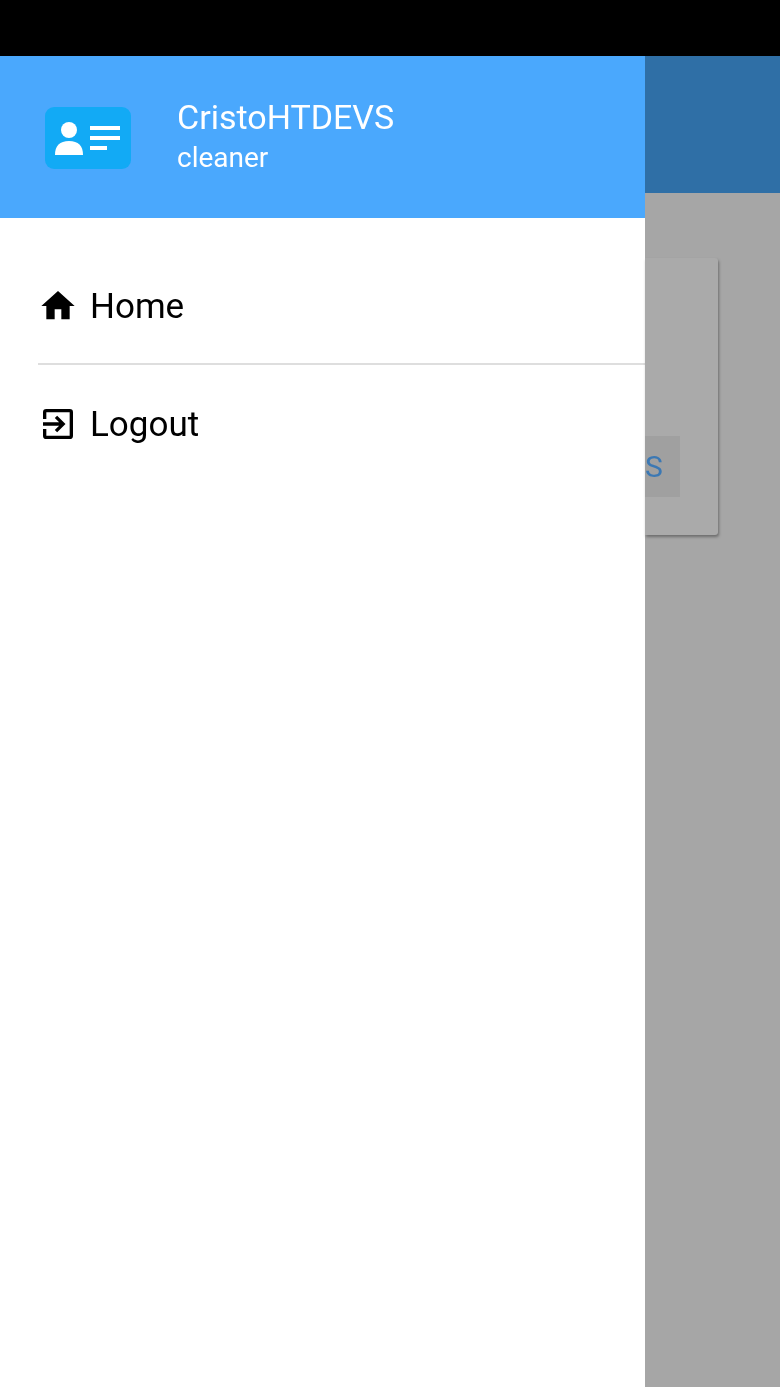 This screenshot has height=1387, width=780. I want to click on user-role: cleaner, so click(223, 158).